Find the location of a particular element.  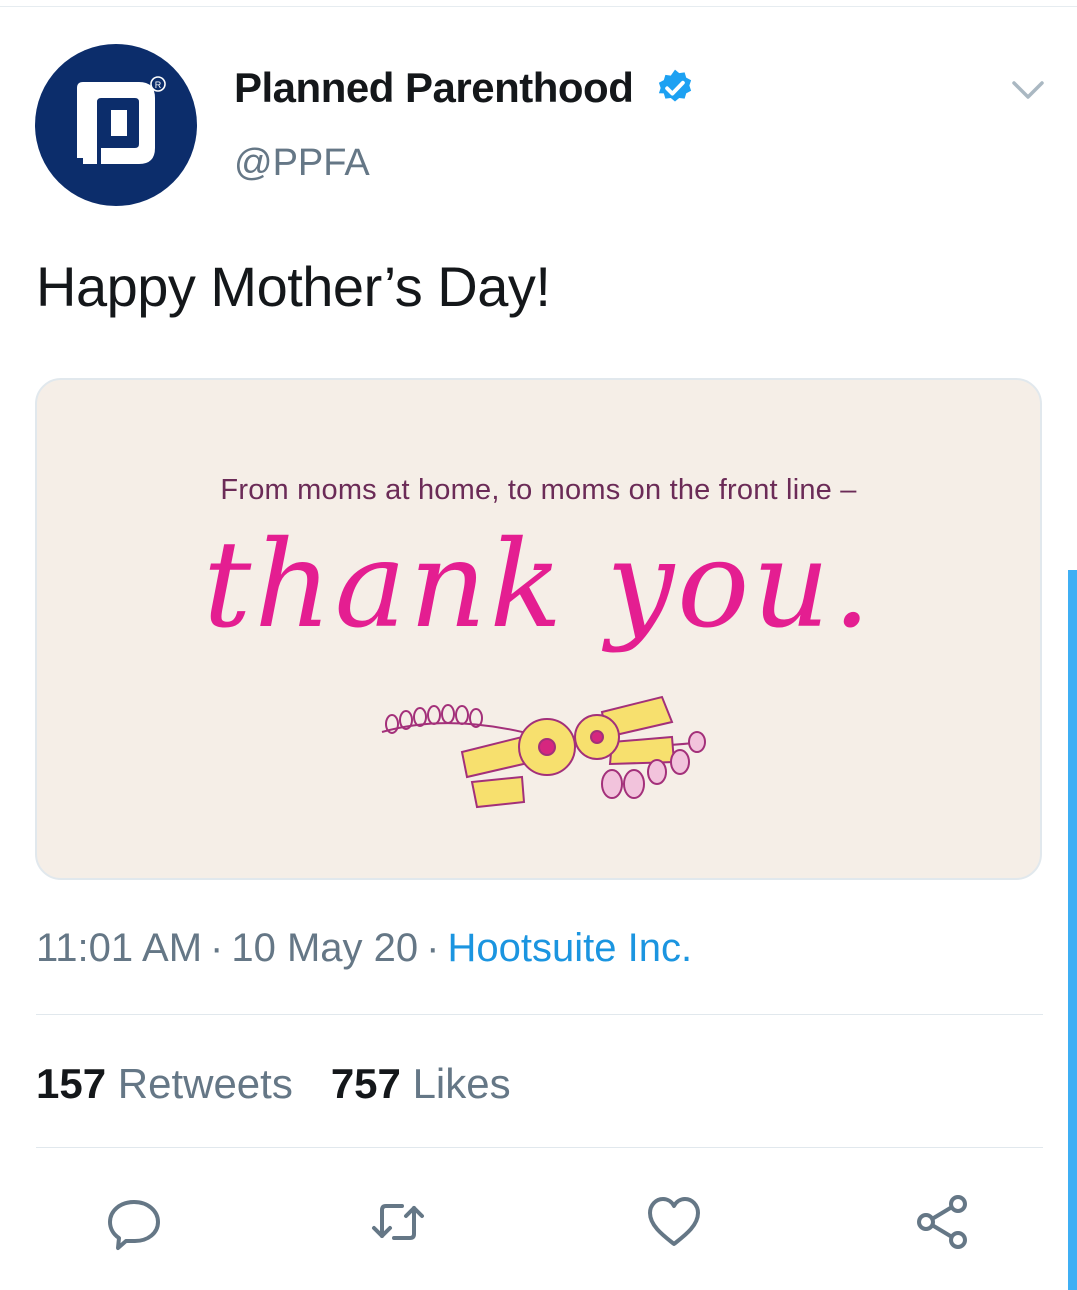

verified-badge-icon is located at coordinates (675, 85).